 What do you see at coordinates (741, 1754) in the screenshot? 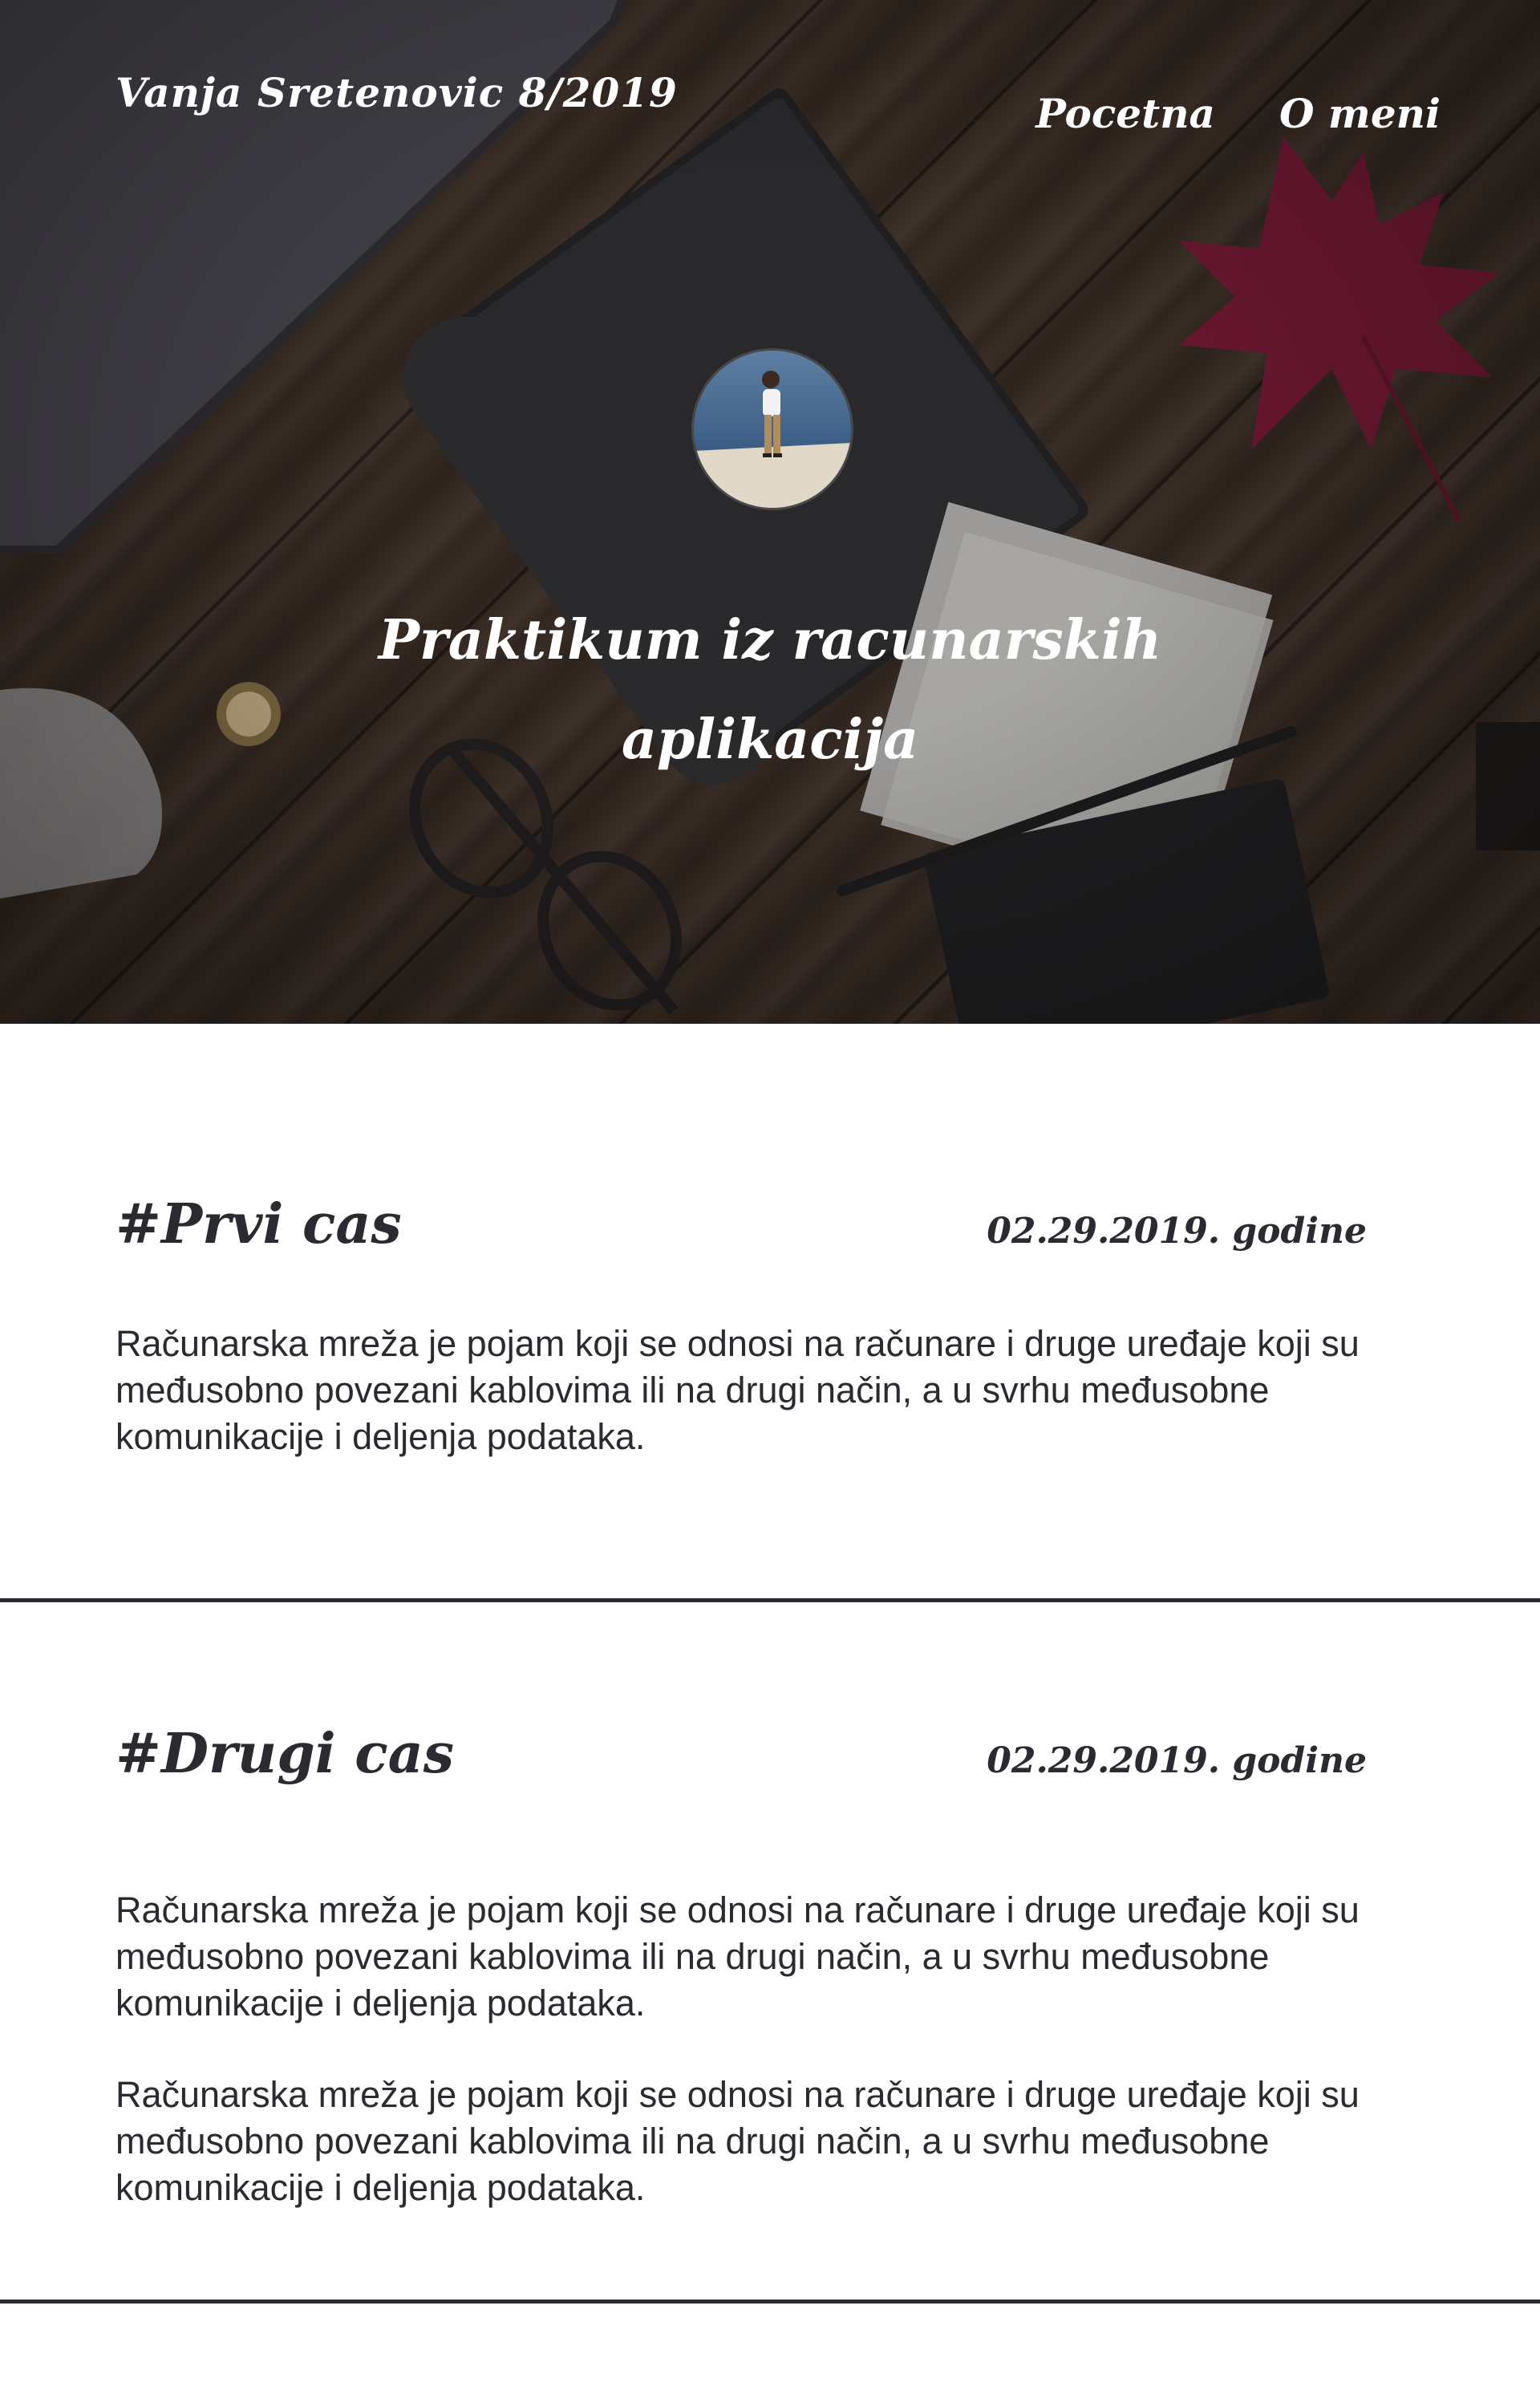
I see `post-header: #Drugi cas 02.29.2019. godine` at bounding box center [741, 1754].